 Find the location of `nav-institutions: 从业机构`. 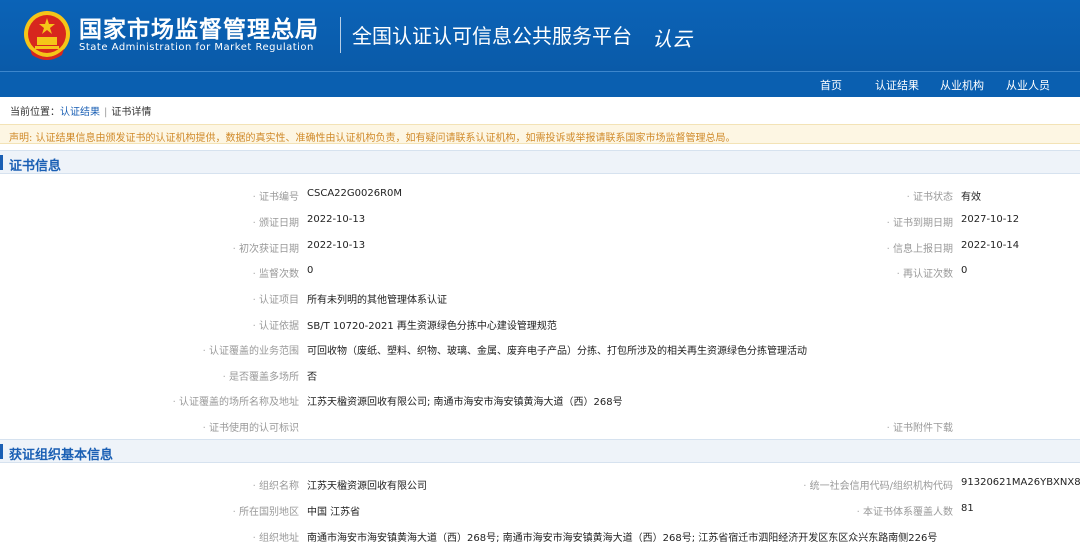

nav-institutions: 从业机构 is located at coordinates (962, 85).